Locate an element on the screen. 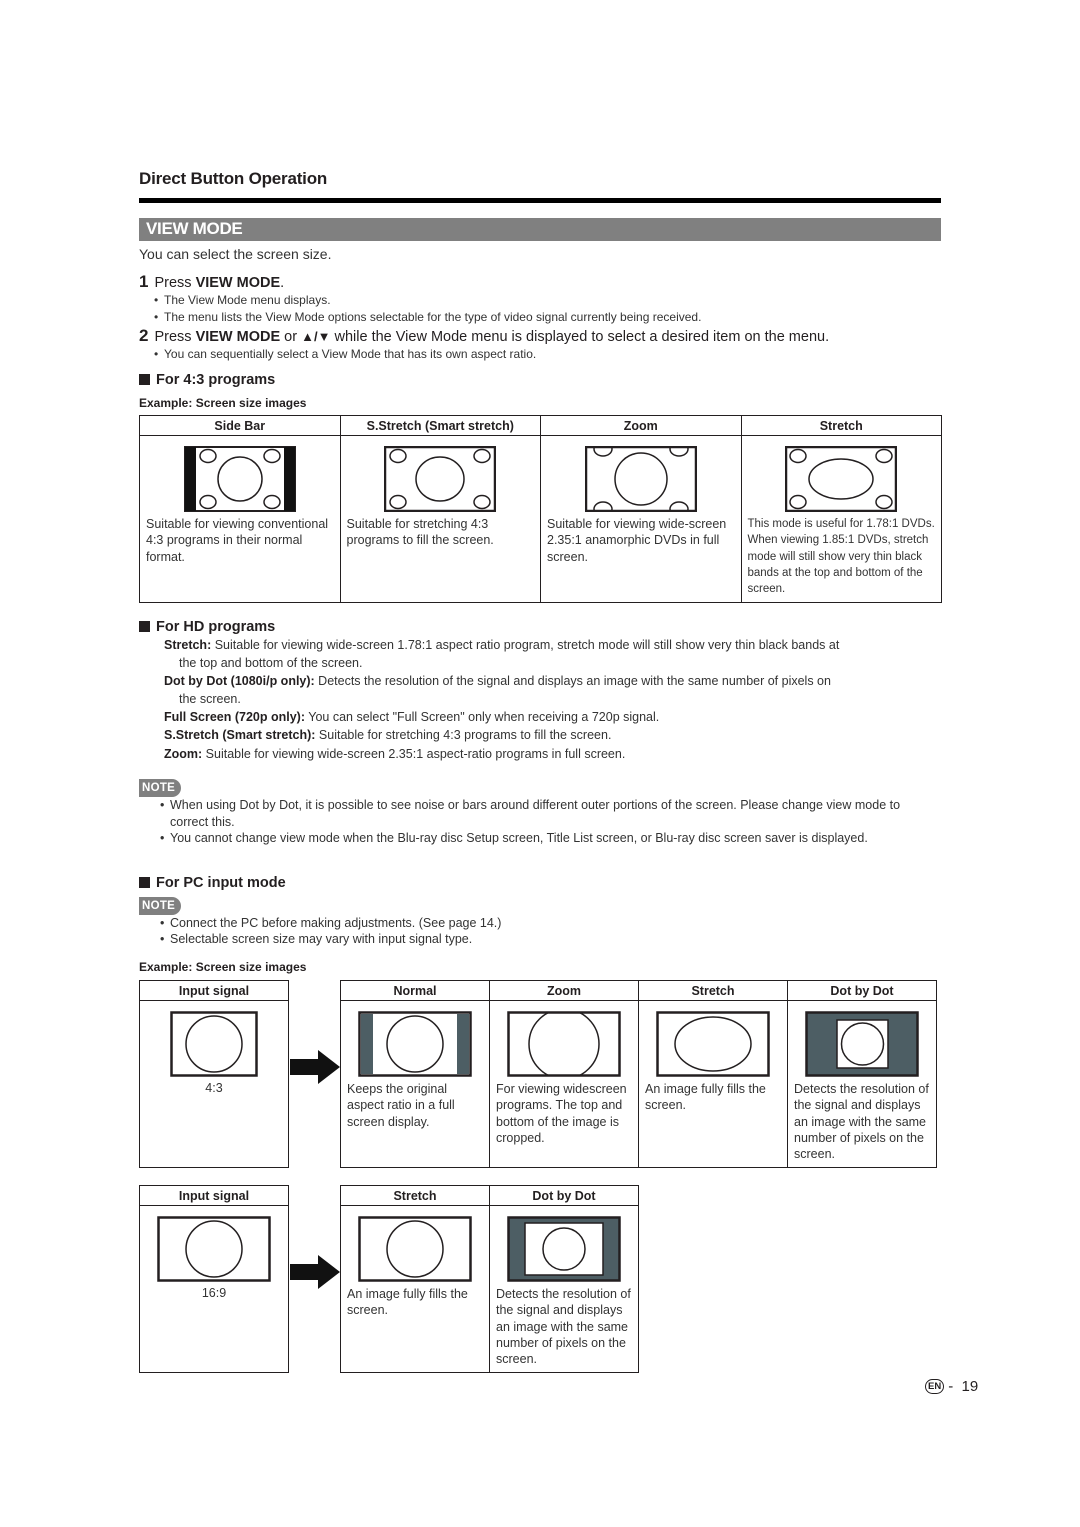 The image size is (1080, 1527). step-number: 2 is located at coordinates (144, 335).